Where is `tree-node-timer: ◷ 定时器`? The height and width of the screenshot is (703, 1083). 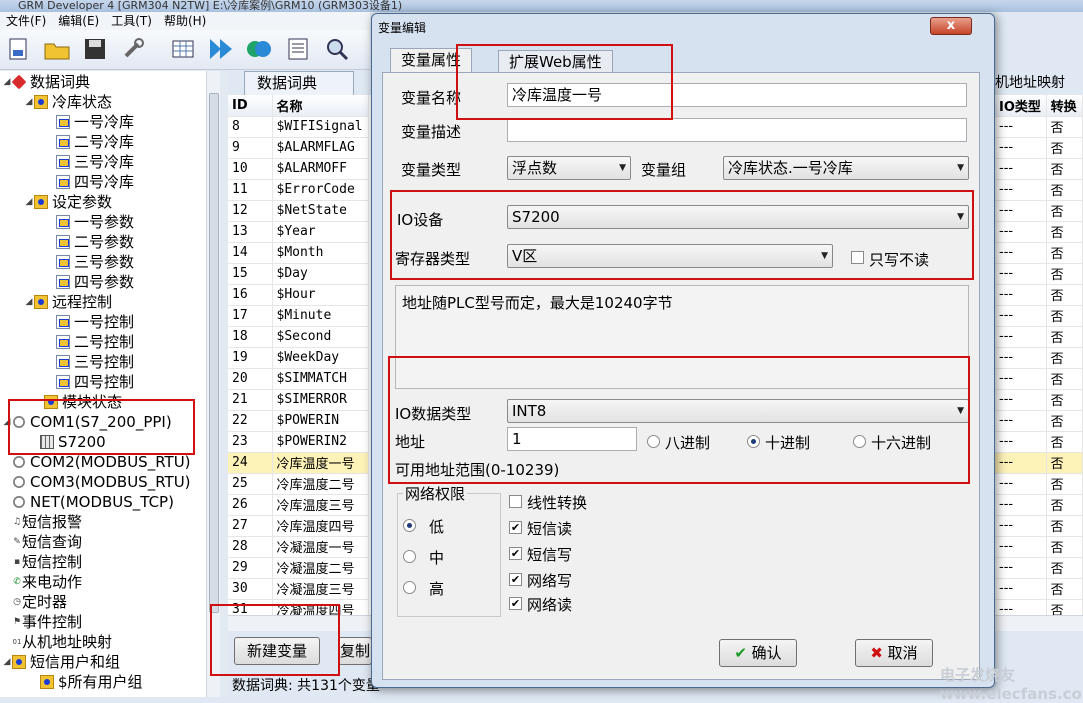
tree-node-timer: ◷ 定时器 is located at coordinates (39, 602).